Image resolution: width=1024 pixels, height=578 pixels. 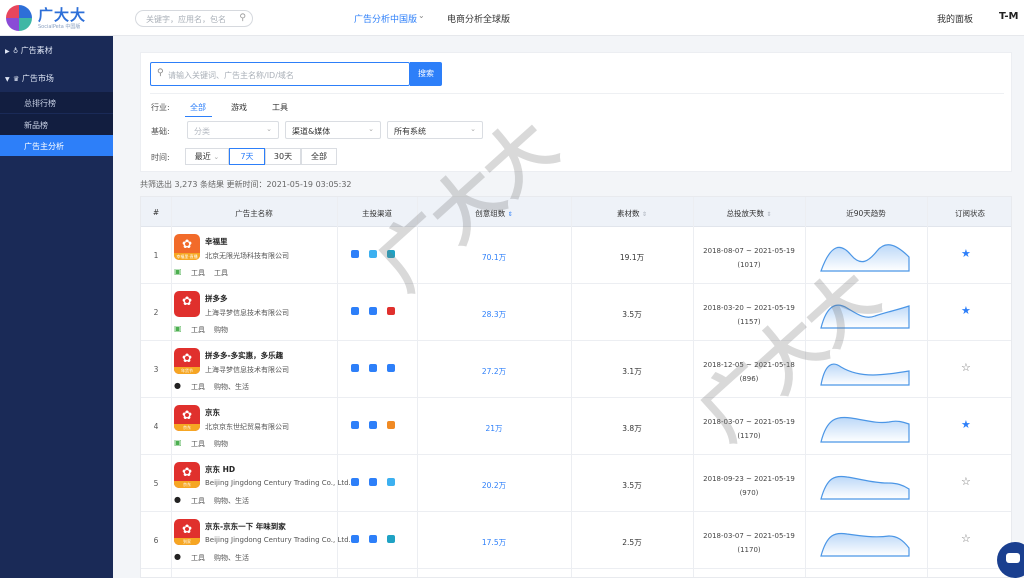 I want to click on top-search-input: 关键字，应用名，包名 ⚲, so click(x=194, y=18).